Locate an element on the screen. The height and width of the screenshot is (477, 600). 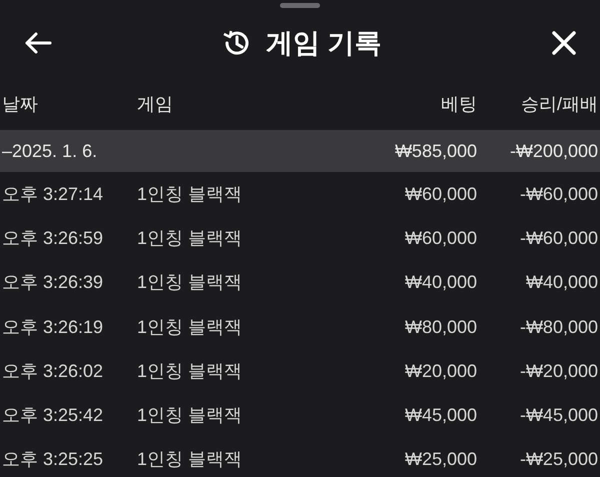
time-text: 오후 3:27:14 is located at coordinates (53, 194).